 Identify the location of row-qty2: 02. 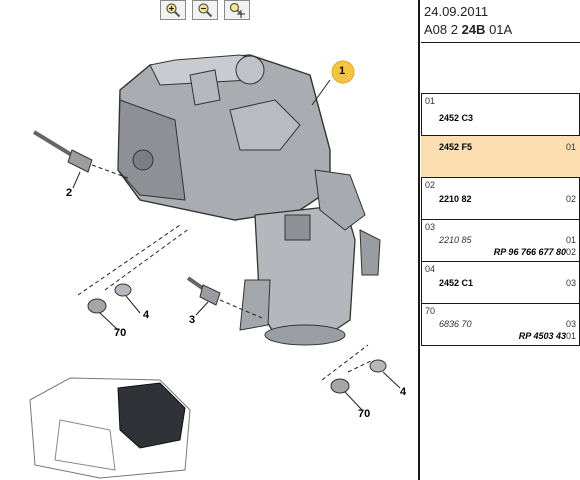
(570, 252).